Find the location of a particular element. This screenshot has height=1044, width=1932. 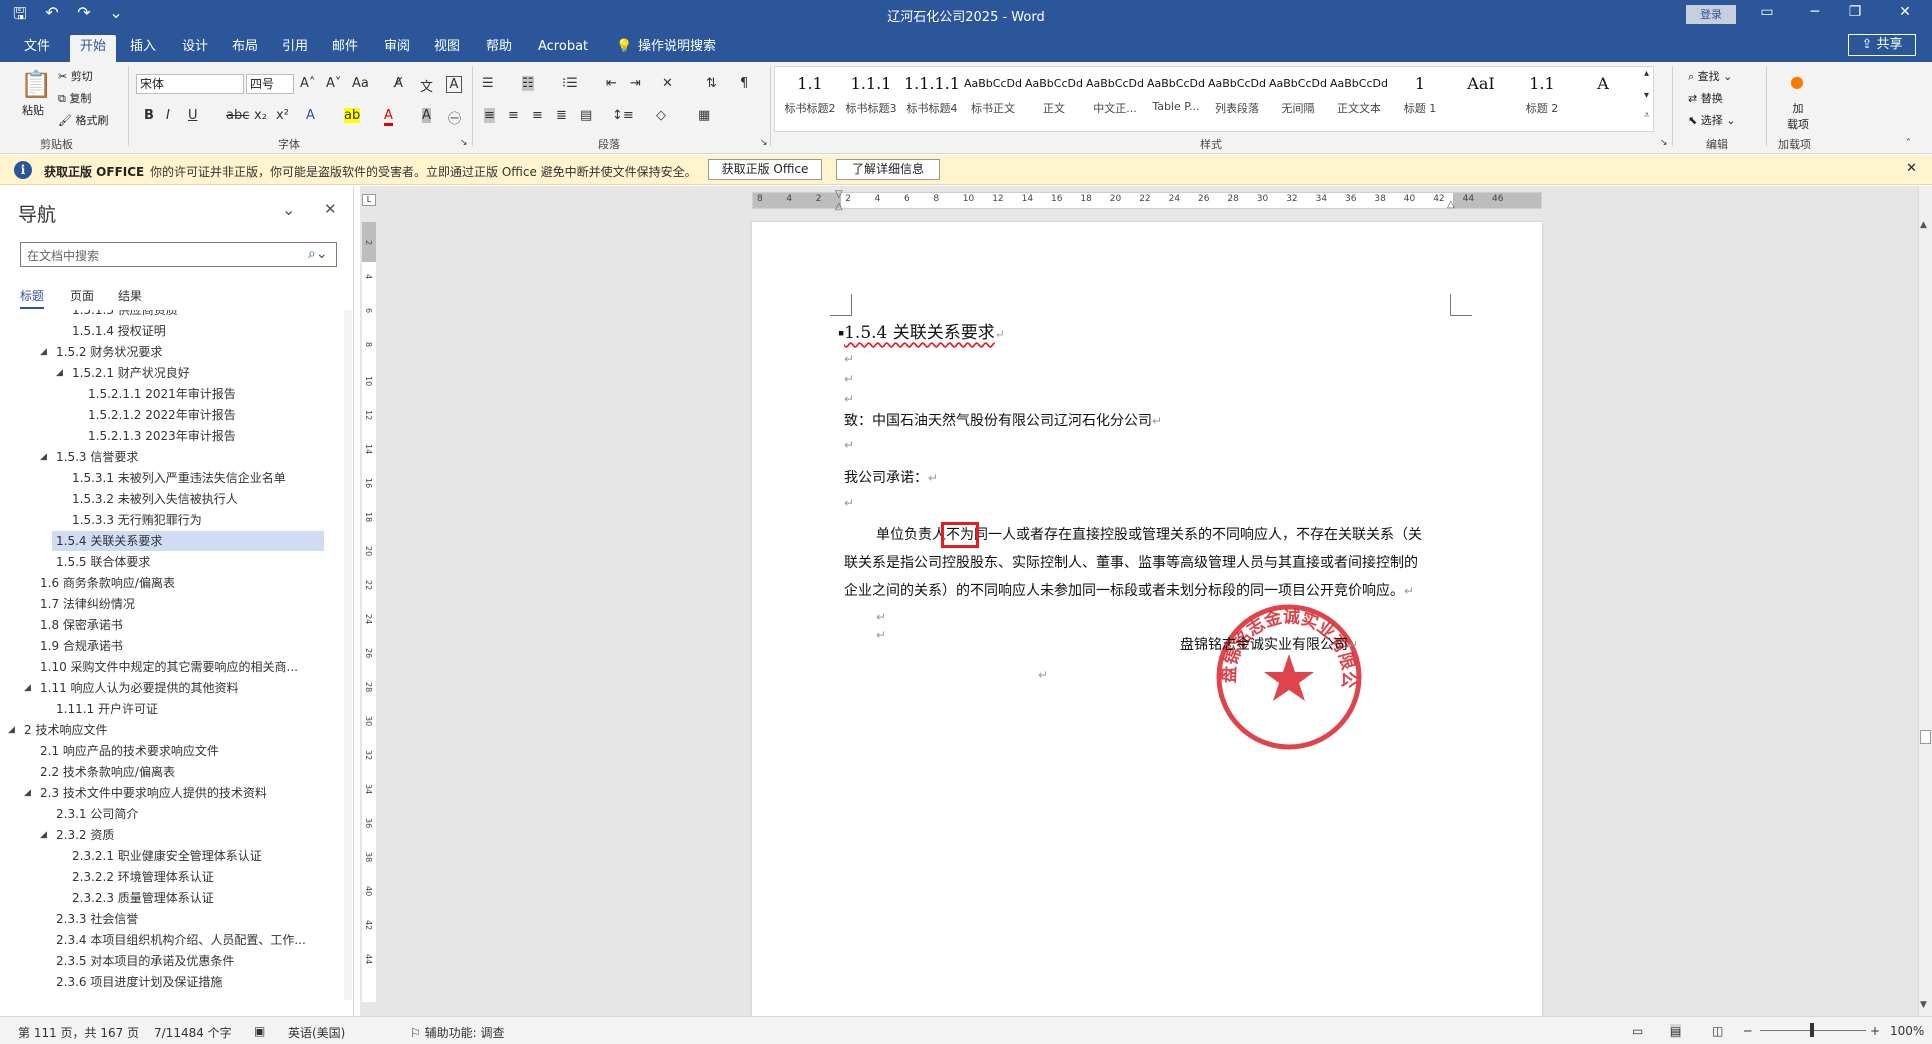

word-count: 7/11484 个字 is located at coordinates (193, 1032).